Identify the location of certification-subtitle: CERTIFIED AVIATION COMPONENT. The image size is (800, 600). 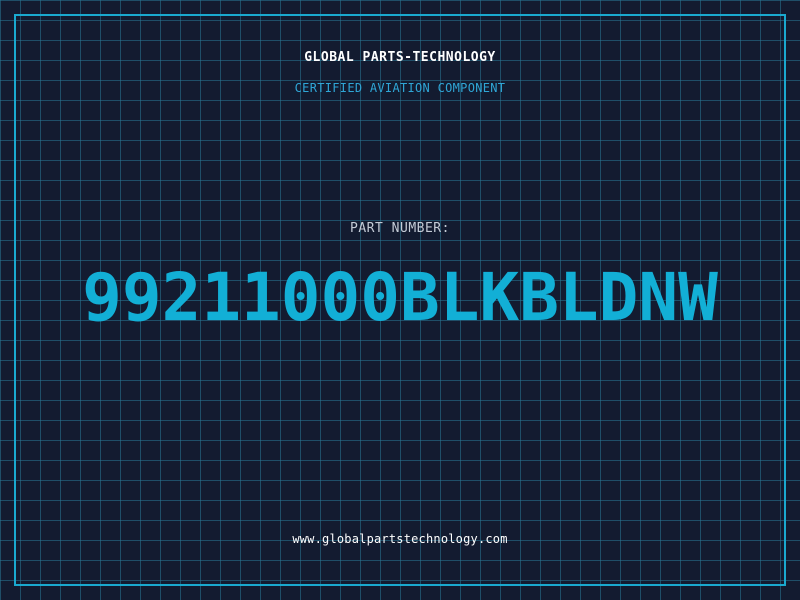
(400, 88).